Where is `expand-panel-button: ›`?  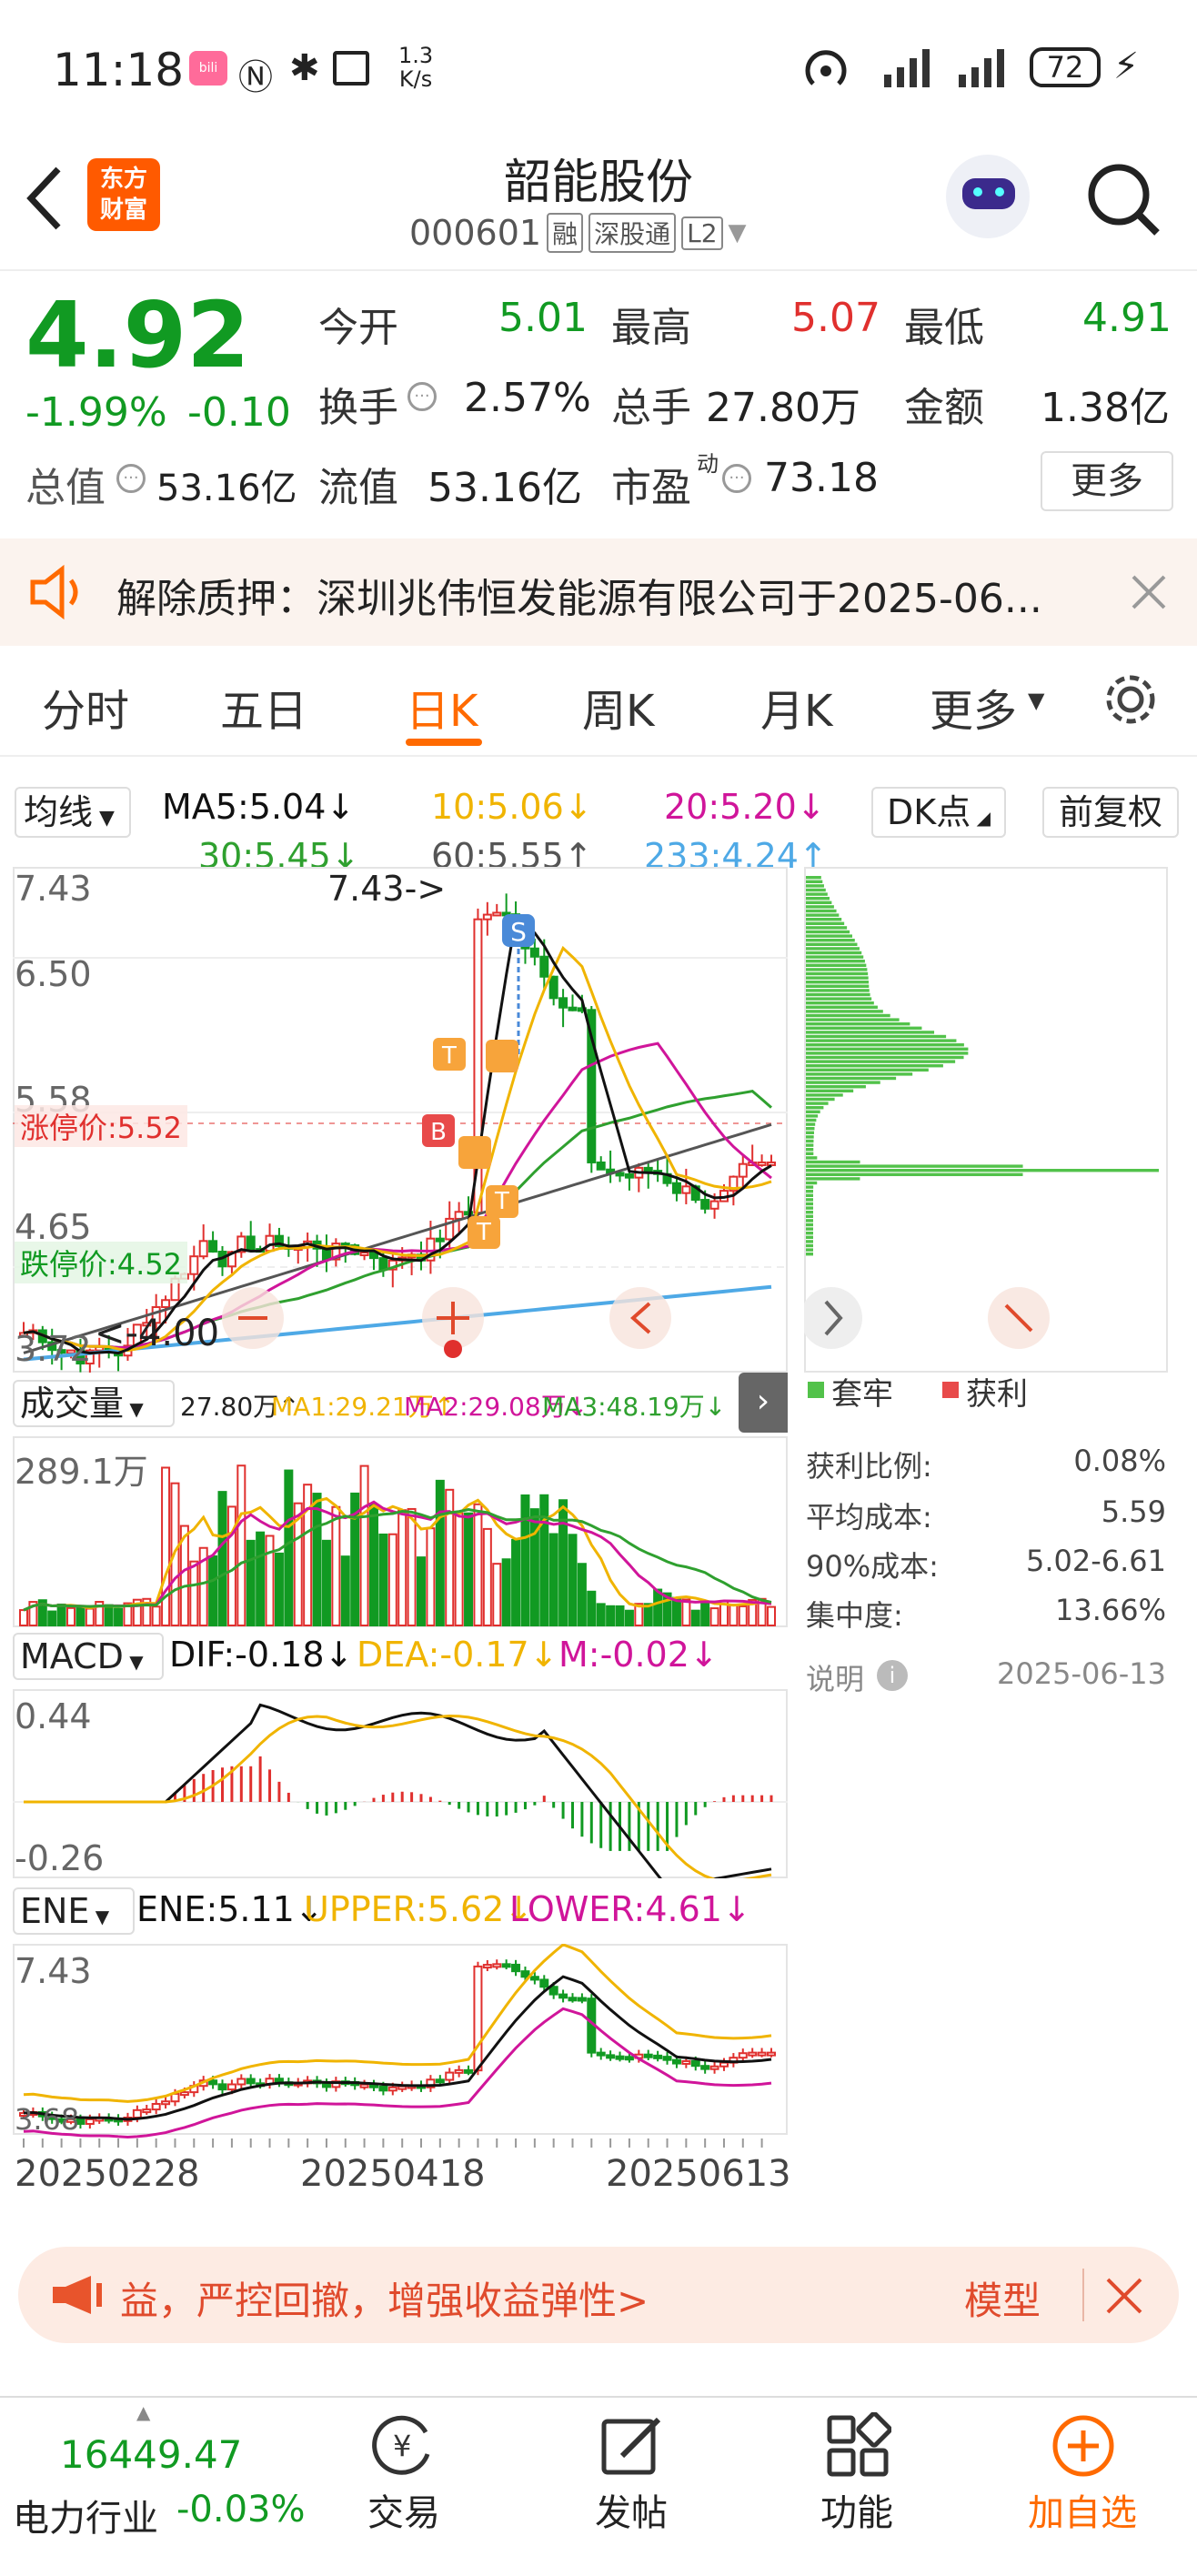
expand-panel-button: › is located at coordinates (763, 1403).